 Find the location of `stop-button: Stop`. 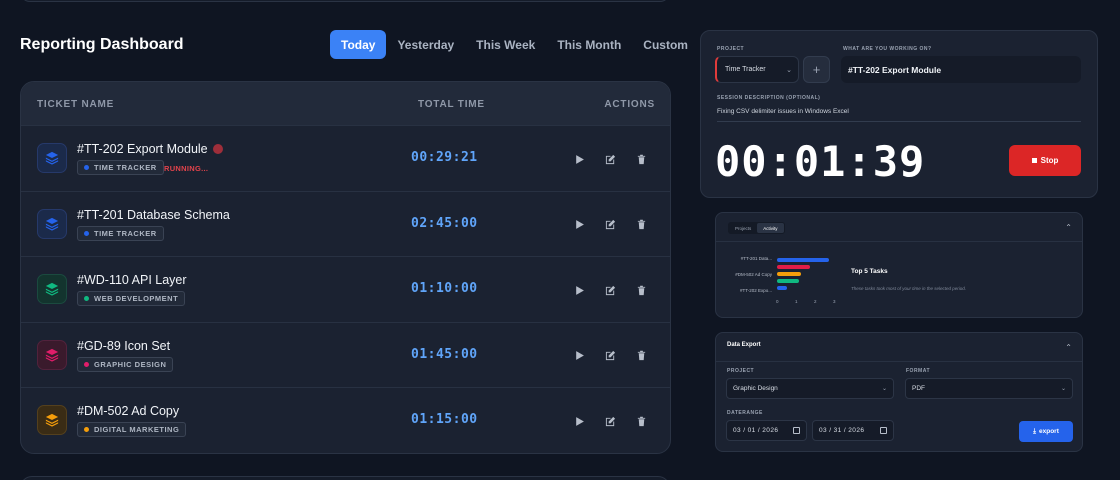

stop-button: Stop is located at coordinates (1045, 160).